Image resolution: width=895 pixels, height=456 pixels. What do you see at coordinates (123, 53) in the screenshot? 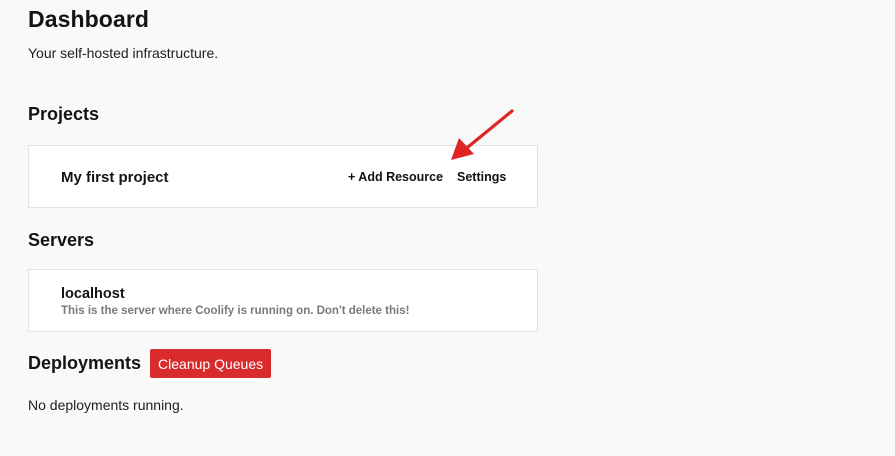
I see `page-subtitle: Your self-hosted infrastructure.` at bounding box center [123, 53].